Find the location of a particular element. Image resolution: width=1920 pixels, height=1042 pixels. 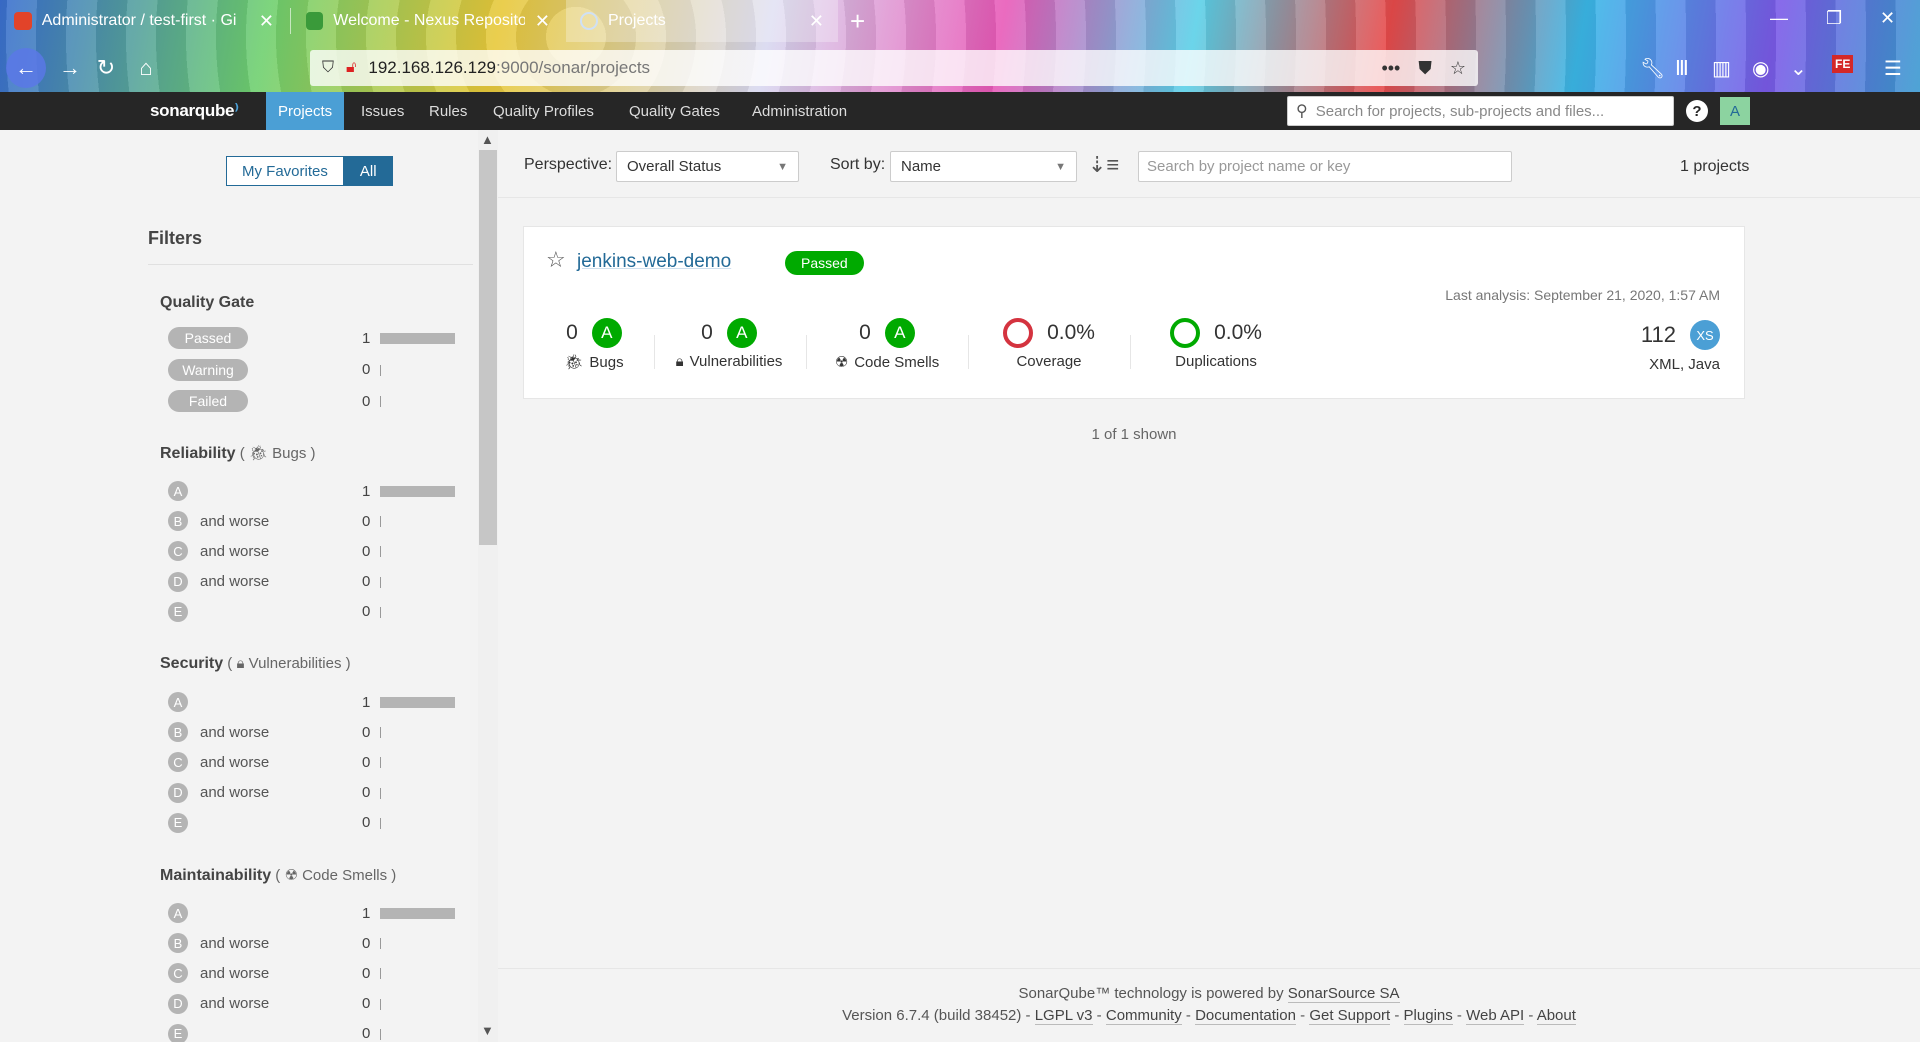

insecure-lock-icon: 🔓︎ is located at coordinates (351, 68).